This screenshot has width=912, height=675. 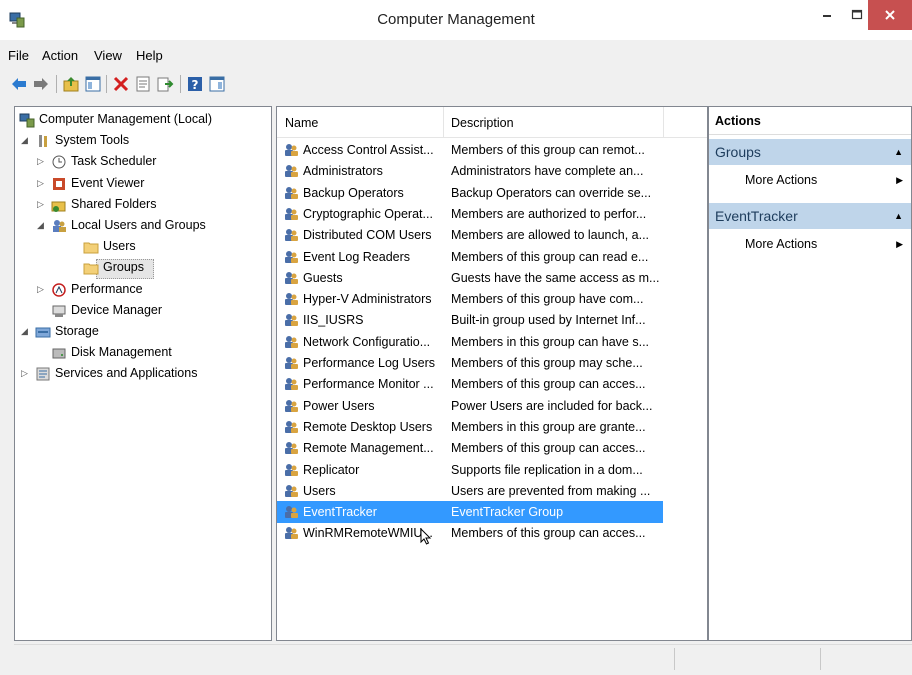 What do you see at coordinates (143, 267) in the screenshot?
I see `tree-item: Groups` at bounding box center [143, 267].